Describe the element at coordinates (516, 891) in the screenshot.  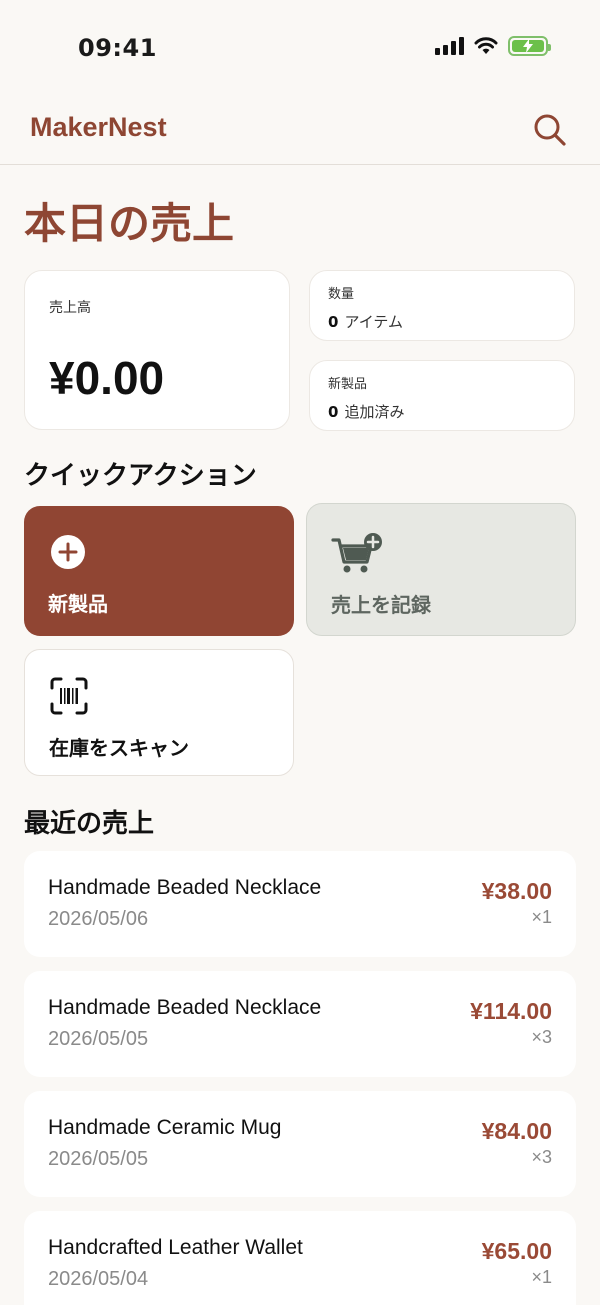
I see `sale-price: ¥38.00` at that location.